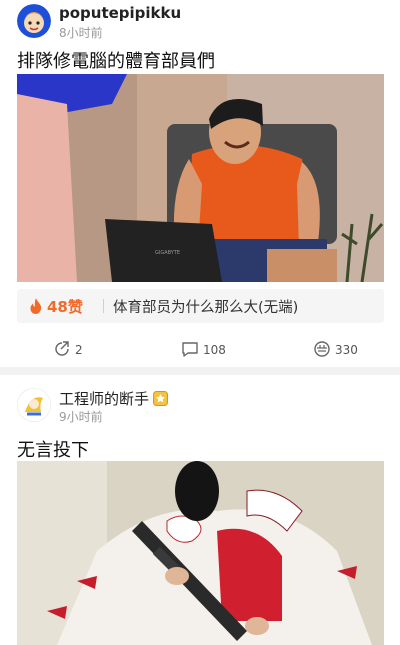  I want to click on username: 工程师的断手, so click(114, 399).